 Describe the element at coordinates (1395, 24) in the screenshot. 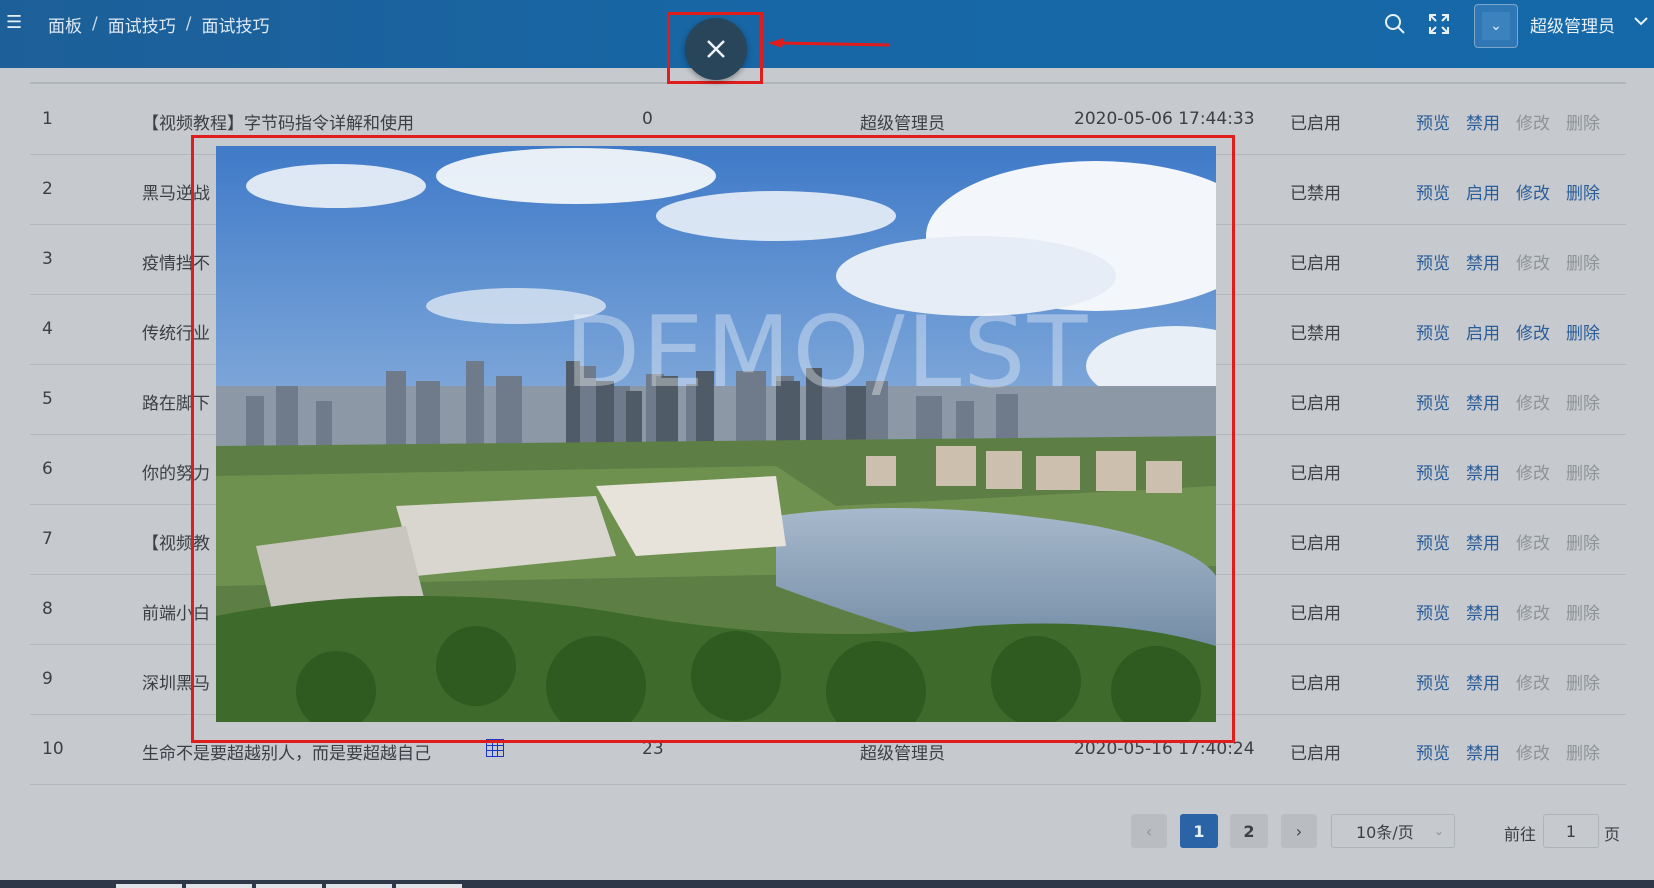

I see `search-icon` at that location.